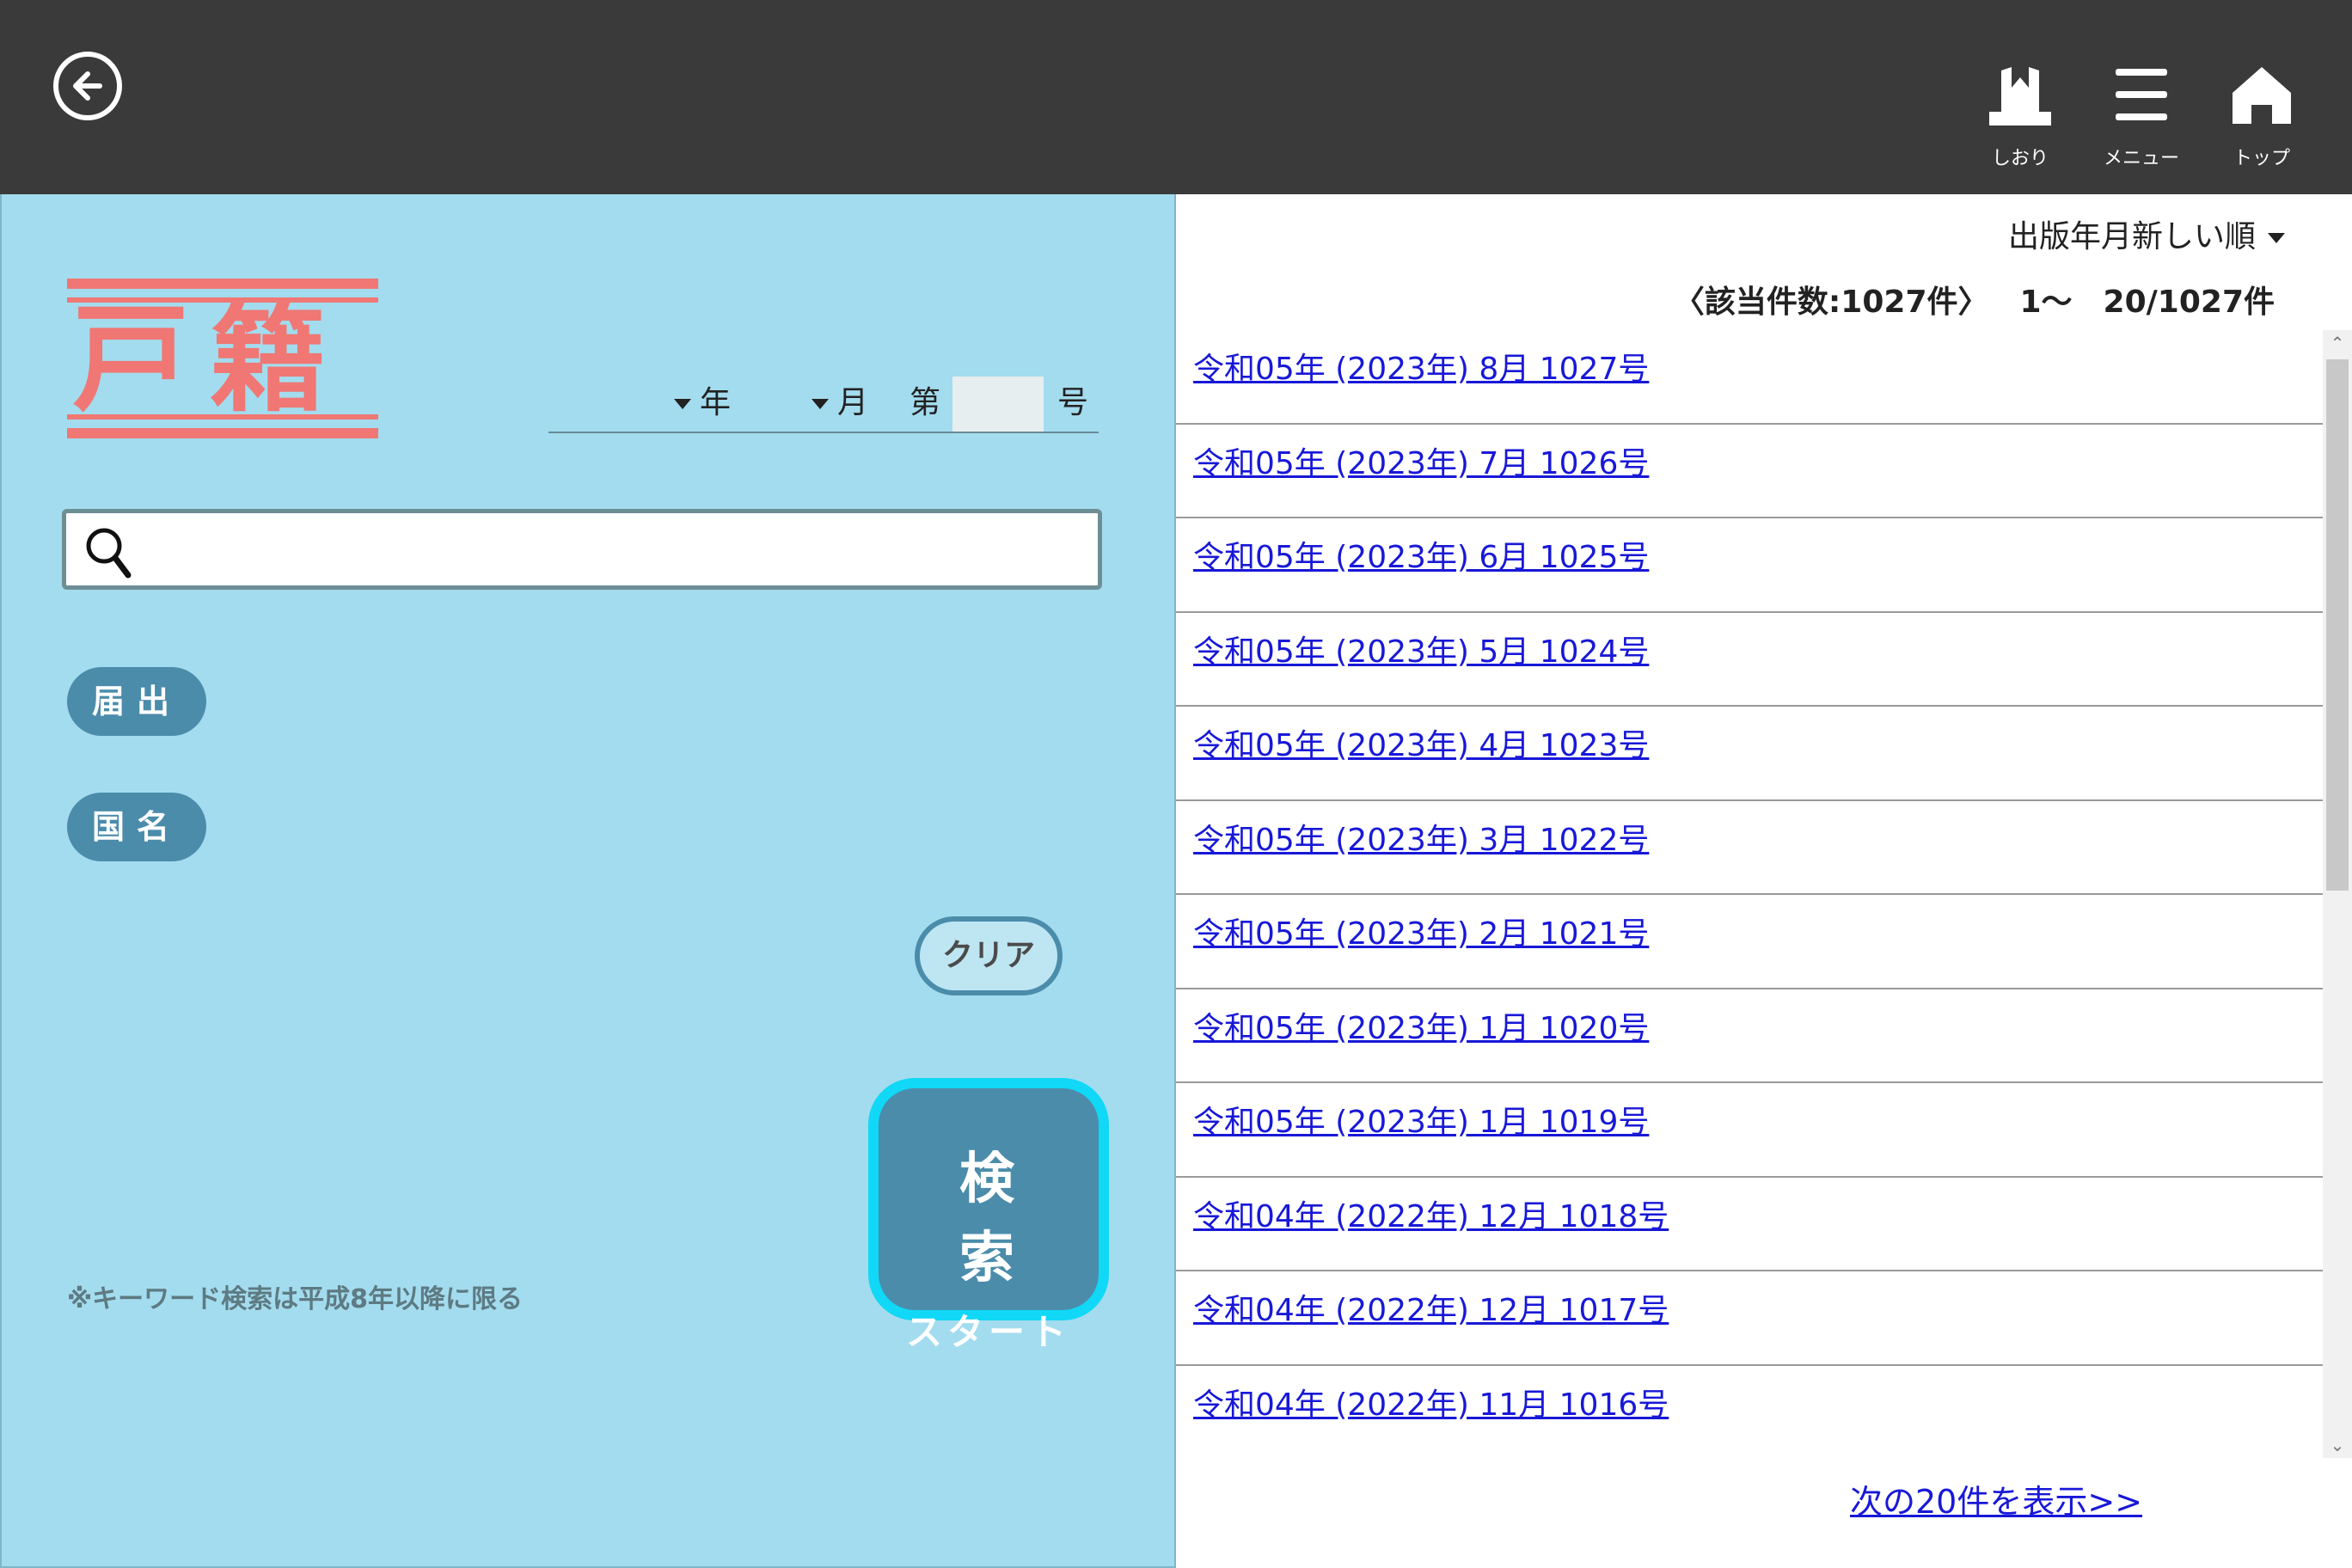 This screenshot has height=1568, width=2352. Describe the element at coordinates (109, 553) in the screenshot. I see `search-icon` at that location.